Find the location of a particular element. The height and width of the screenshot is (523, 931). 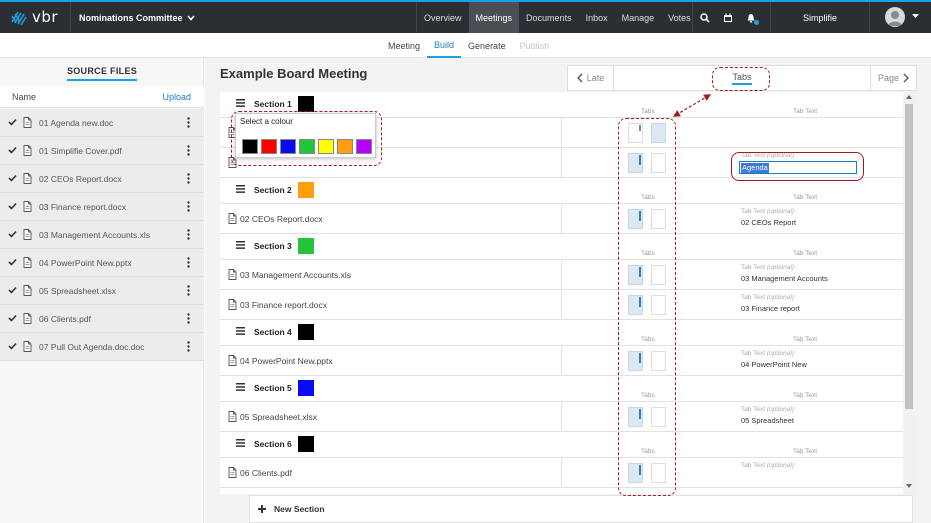

name-column-header: Name is located at coordinates (24, 97).